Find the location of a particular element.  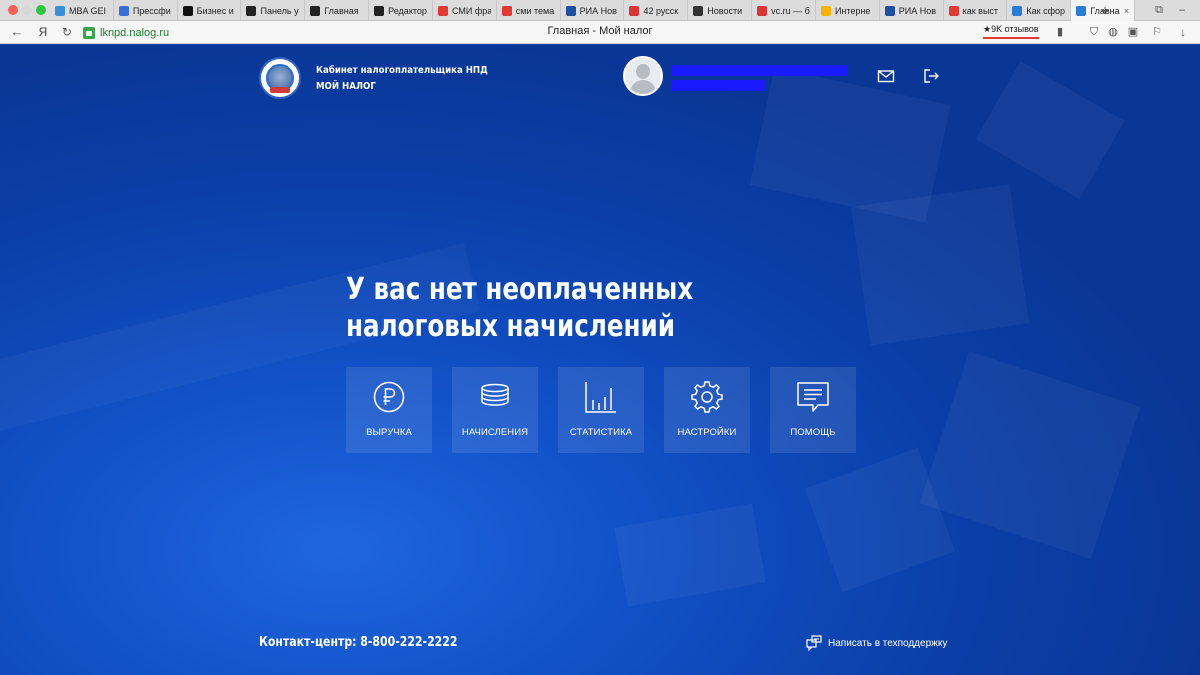

browser-tab-title: сми тема is located at coordinates (535, 10).